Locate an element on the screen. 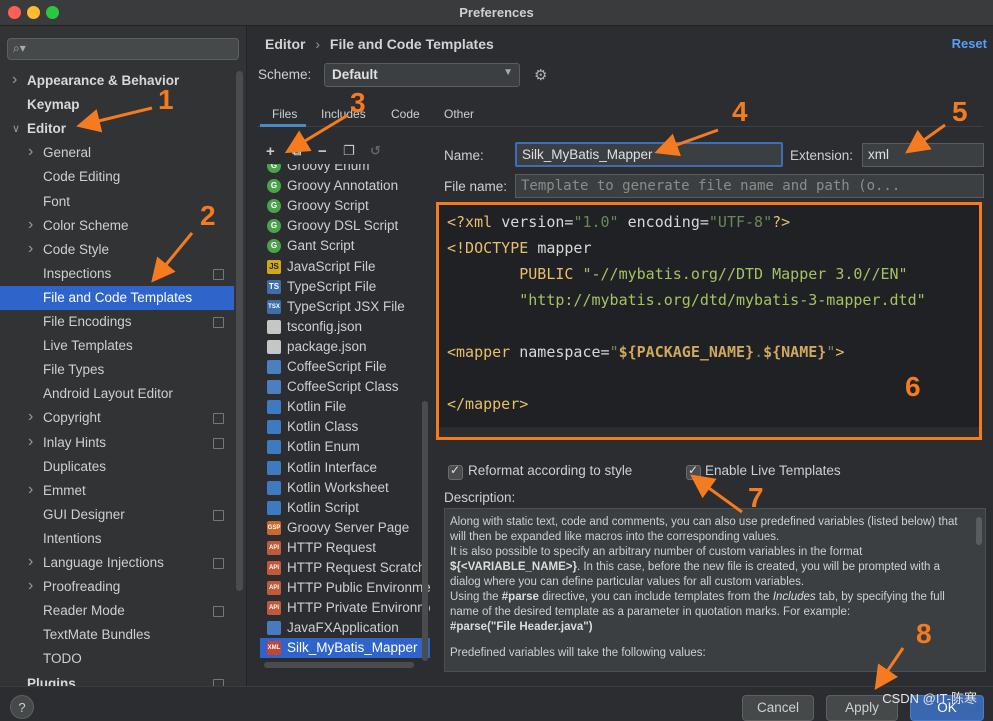  sidebar-item-label: File and Code Templates is located at coordinates (118, 297).